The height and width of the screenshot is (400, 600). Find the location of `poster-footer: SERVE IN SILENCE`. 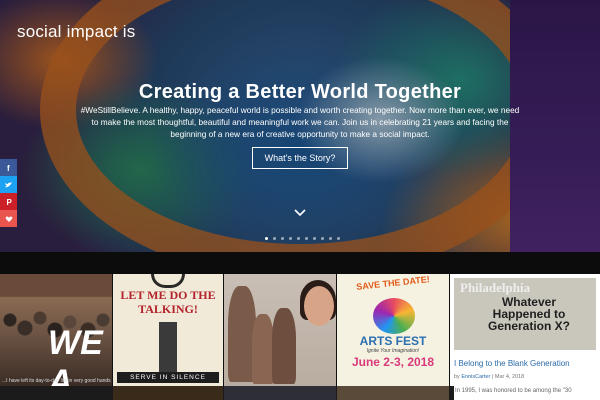

poster-footer: SERVE IN SILENCE is located at coordinates (168, 377).